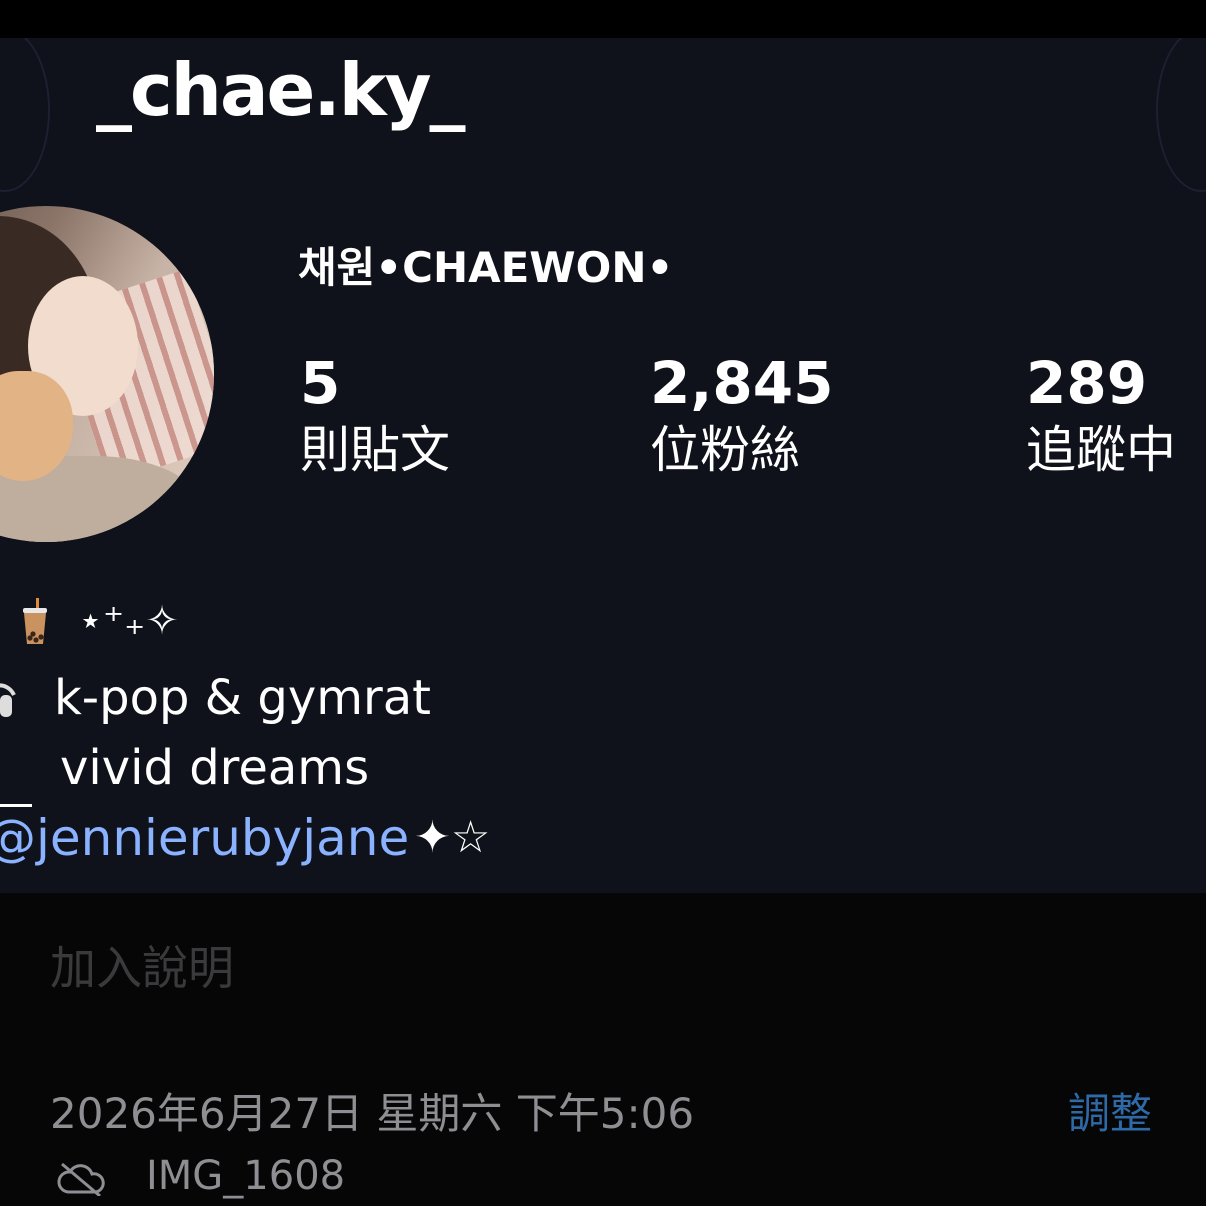 The height and width of the screenshot is (1206, 1206). I want to click on bio-tagline: vivid dreams, so click(215, 768).